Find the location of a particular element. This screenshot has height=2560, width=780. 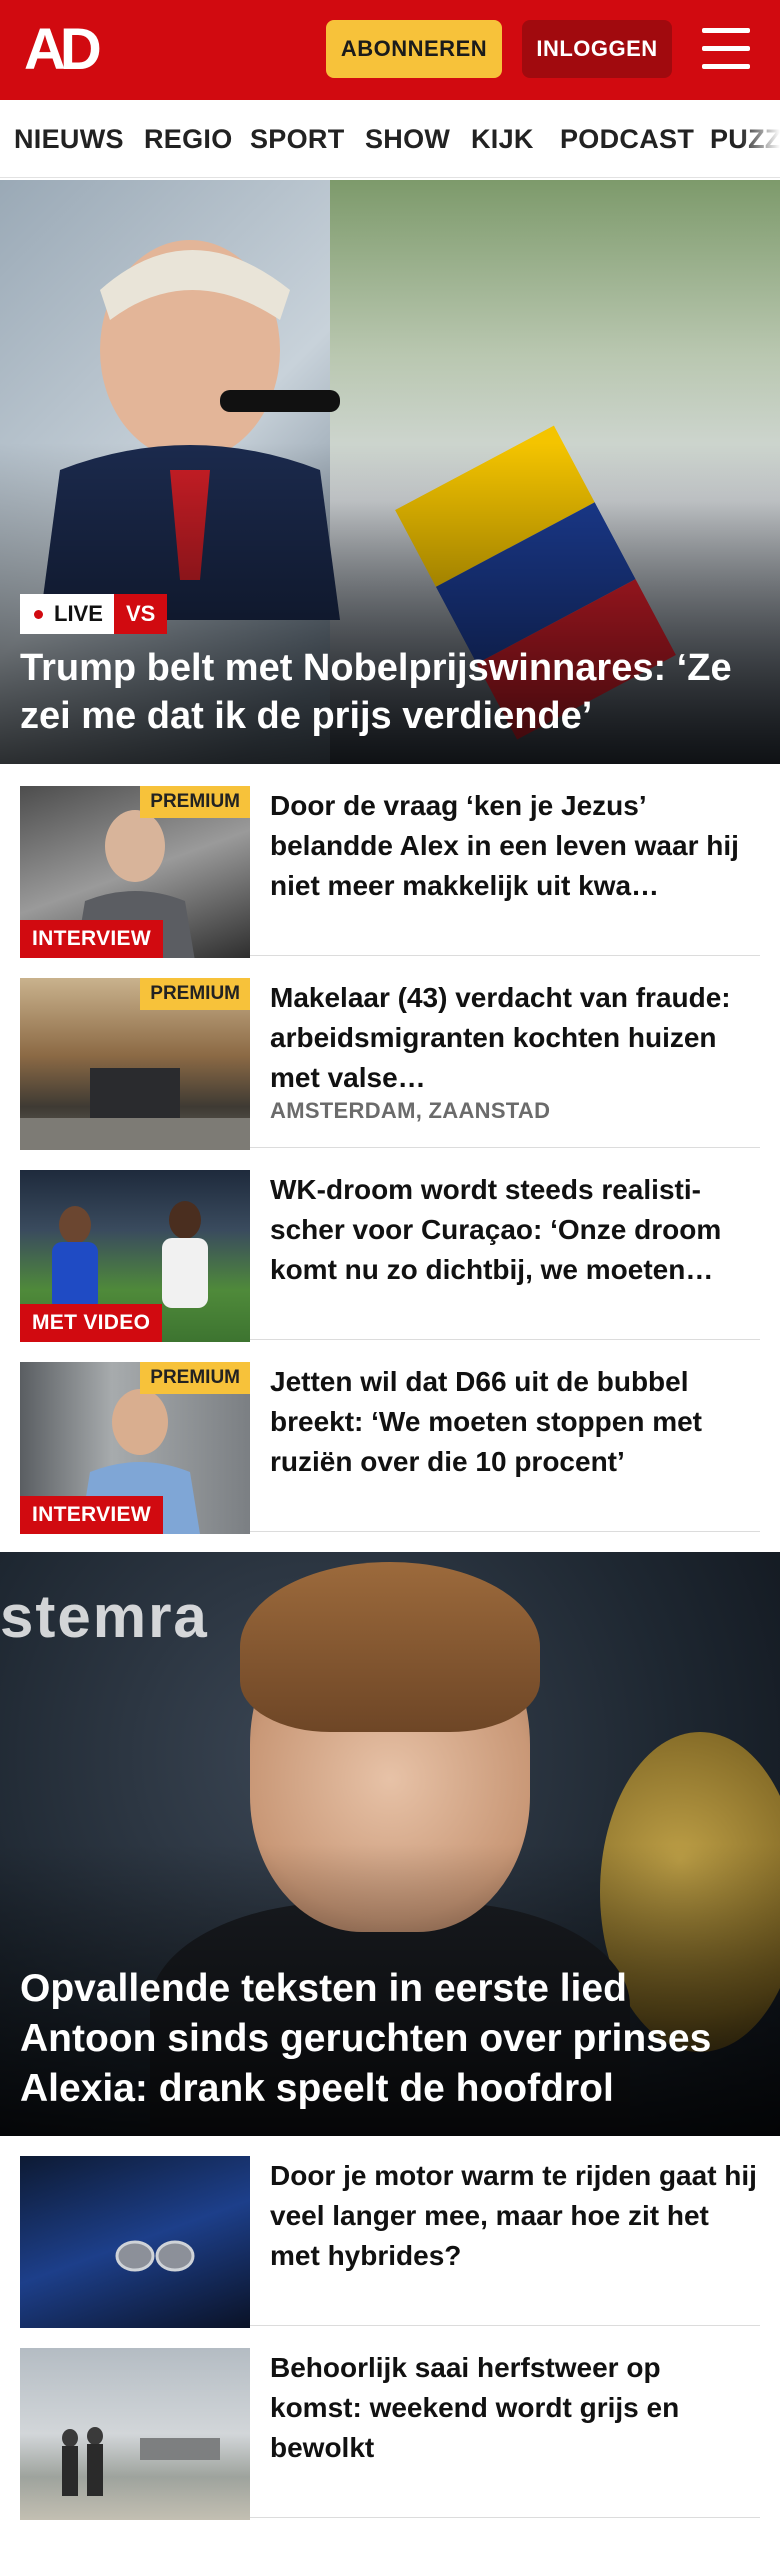

subscribe-button: ABONNEREN is located at coordinates (414, 49).